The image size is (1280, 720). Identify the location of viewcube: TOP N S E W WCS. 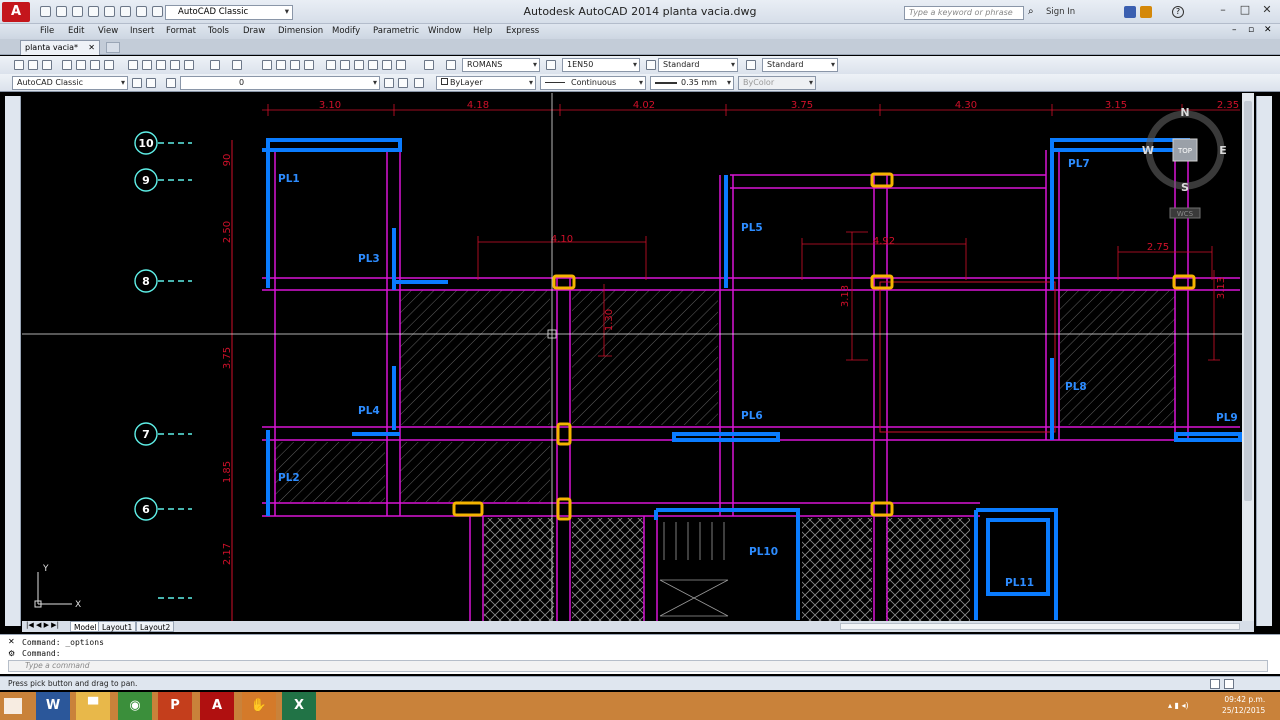
(1184, 162).